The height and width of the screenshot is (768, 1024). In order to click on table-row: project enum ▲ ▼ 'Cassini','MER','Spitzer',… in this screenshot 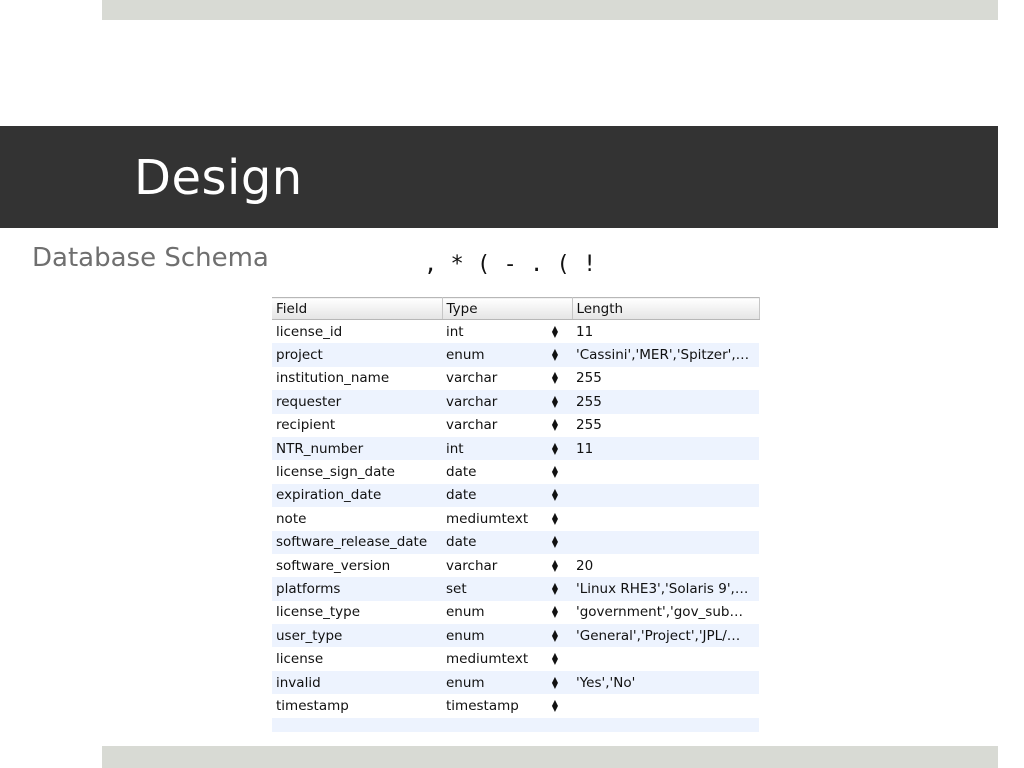, I will do `click(516, 355)`.